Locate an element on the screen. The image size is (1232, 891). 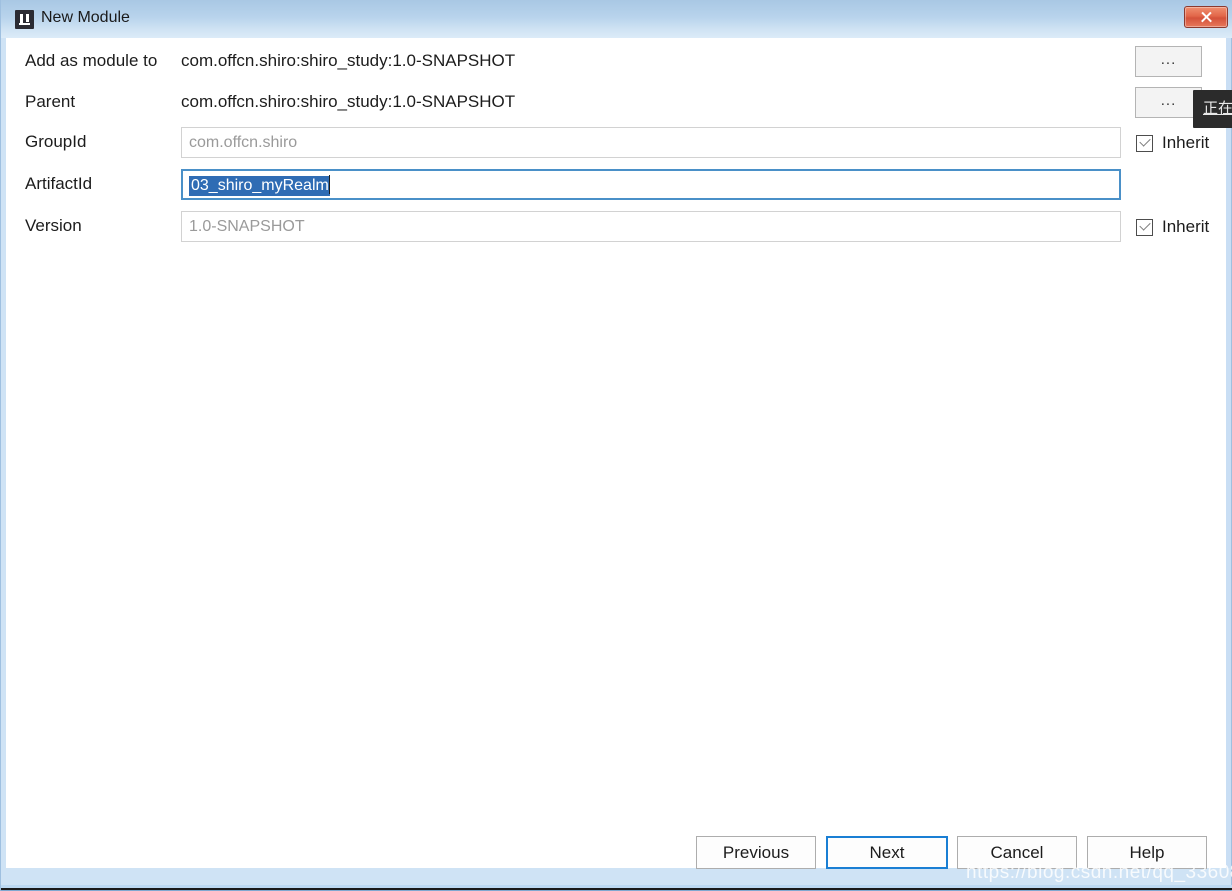
text-caret is located at coordinates (329, 184).